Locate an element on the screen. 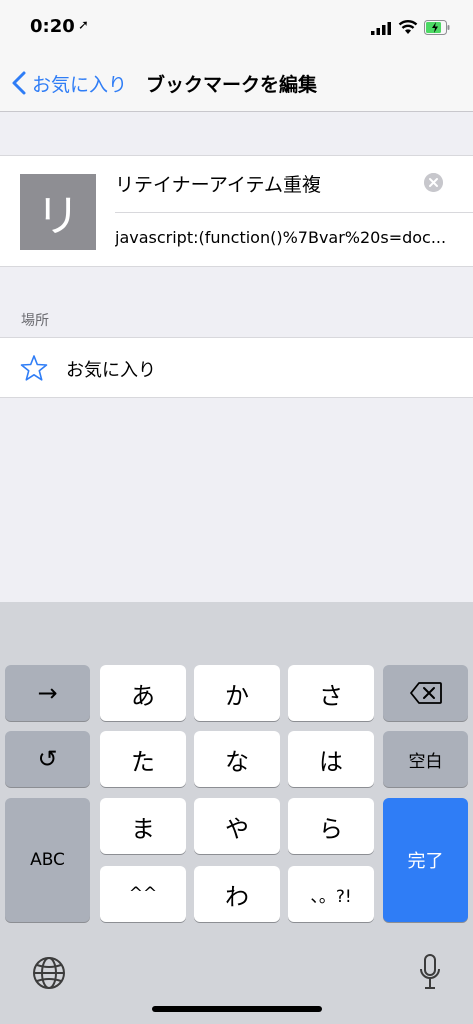 The width and height of the screenshot is (473, 1024). globe-icon is located at coordinates (49, 973).